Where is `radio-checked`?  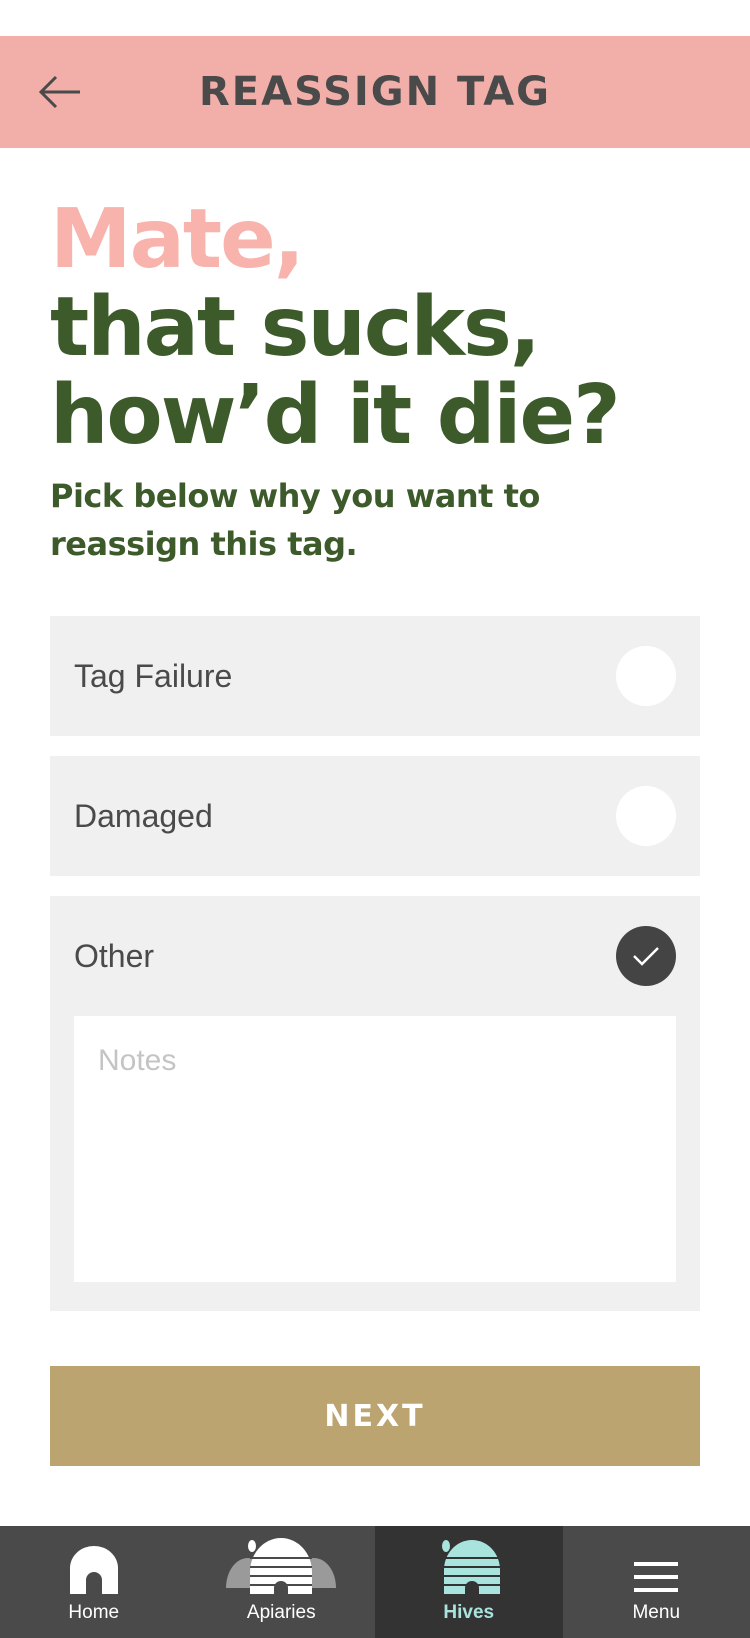
radio-checked is located at coordinates (646, 956).